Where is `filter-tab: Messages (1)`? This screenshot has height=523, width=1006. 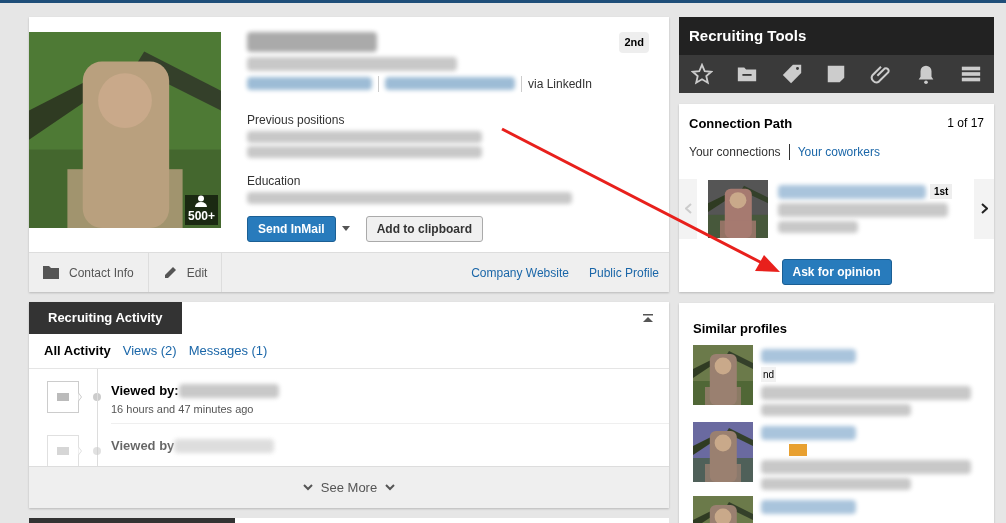
filter-tab: Messages (1) is located at coordinates (228, 351).